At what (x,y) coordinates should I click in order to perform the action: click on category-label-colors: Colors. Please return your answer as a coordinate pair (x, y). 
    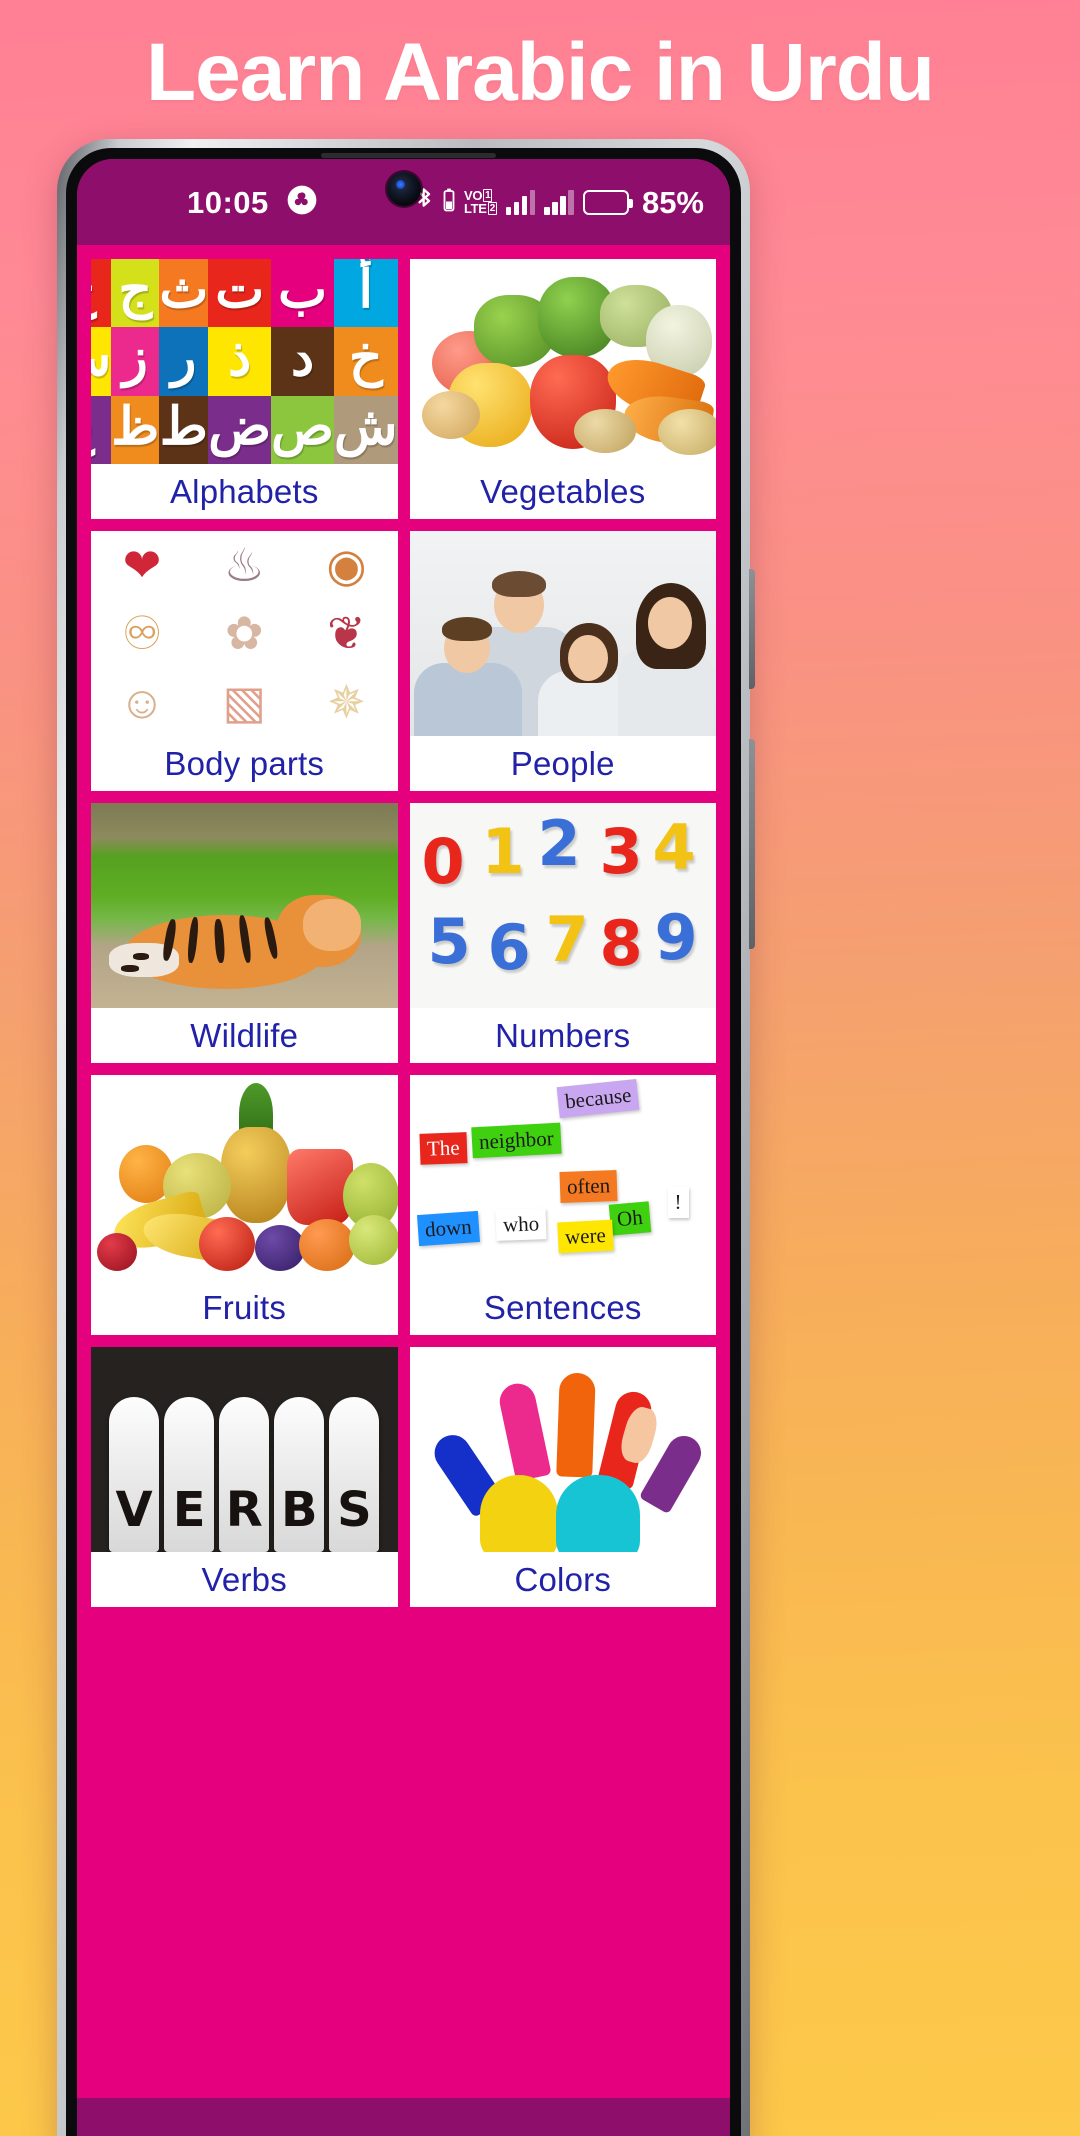
    Looking at the image, I should click on (562, 1579).